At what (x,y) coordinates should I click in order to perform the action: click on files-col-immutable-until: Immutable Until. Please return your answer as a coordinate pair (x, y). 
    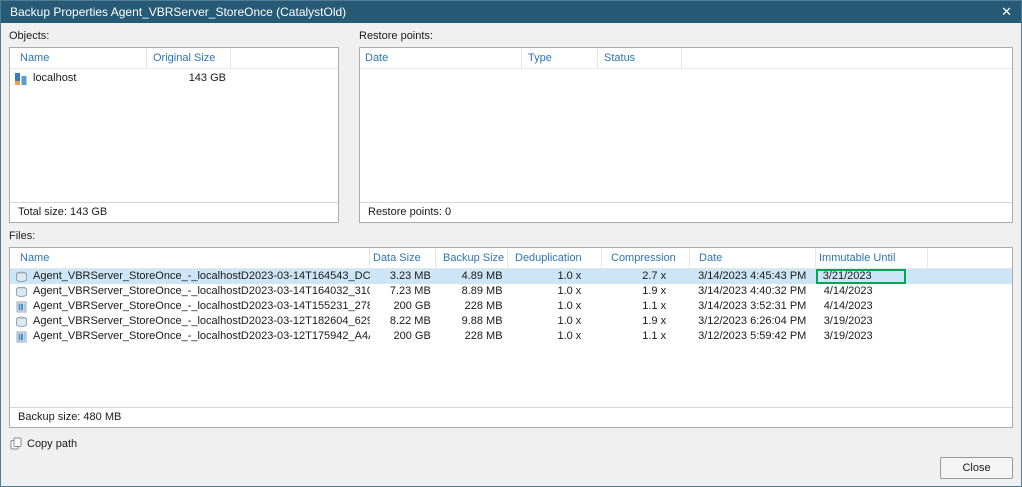
    Looking at the image, I should click on (872, 258).